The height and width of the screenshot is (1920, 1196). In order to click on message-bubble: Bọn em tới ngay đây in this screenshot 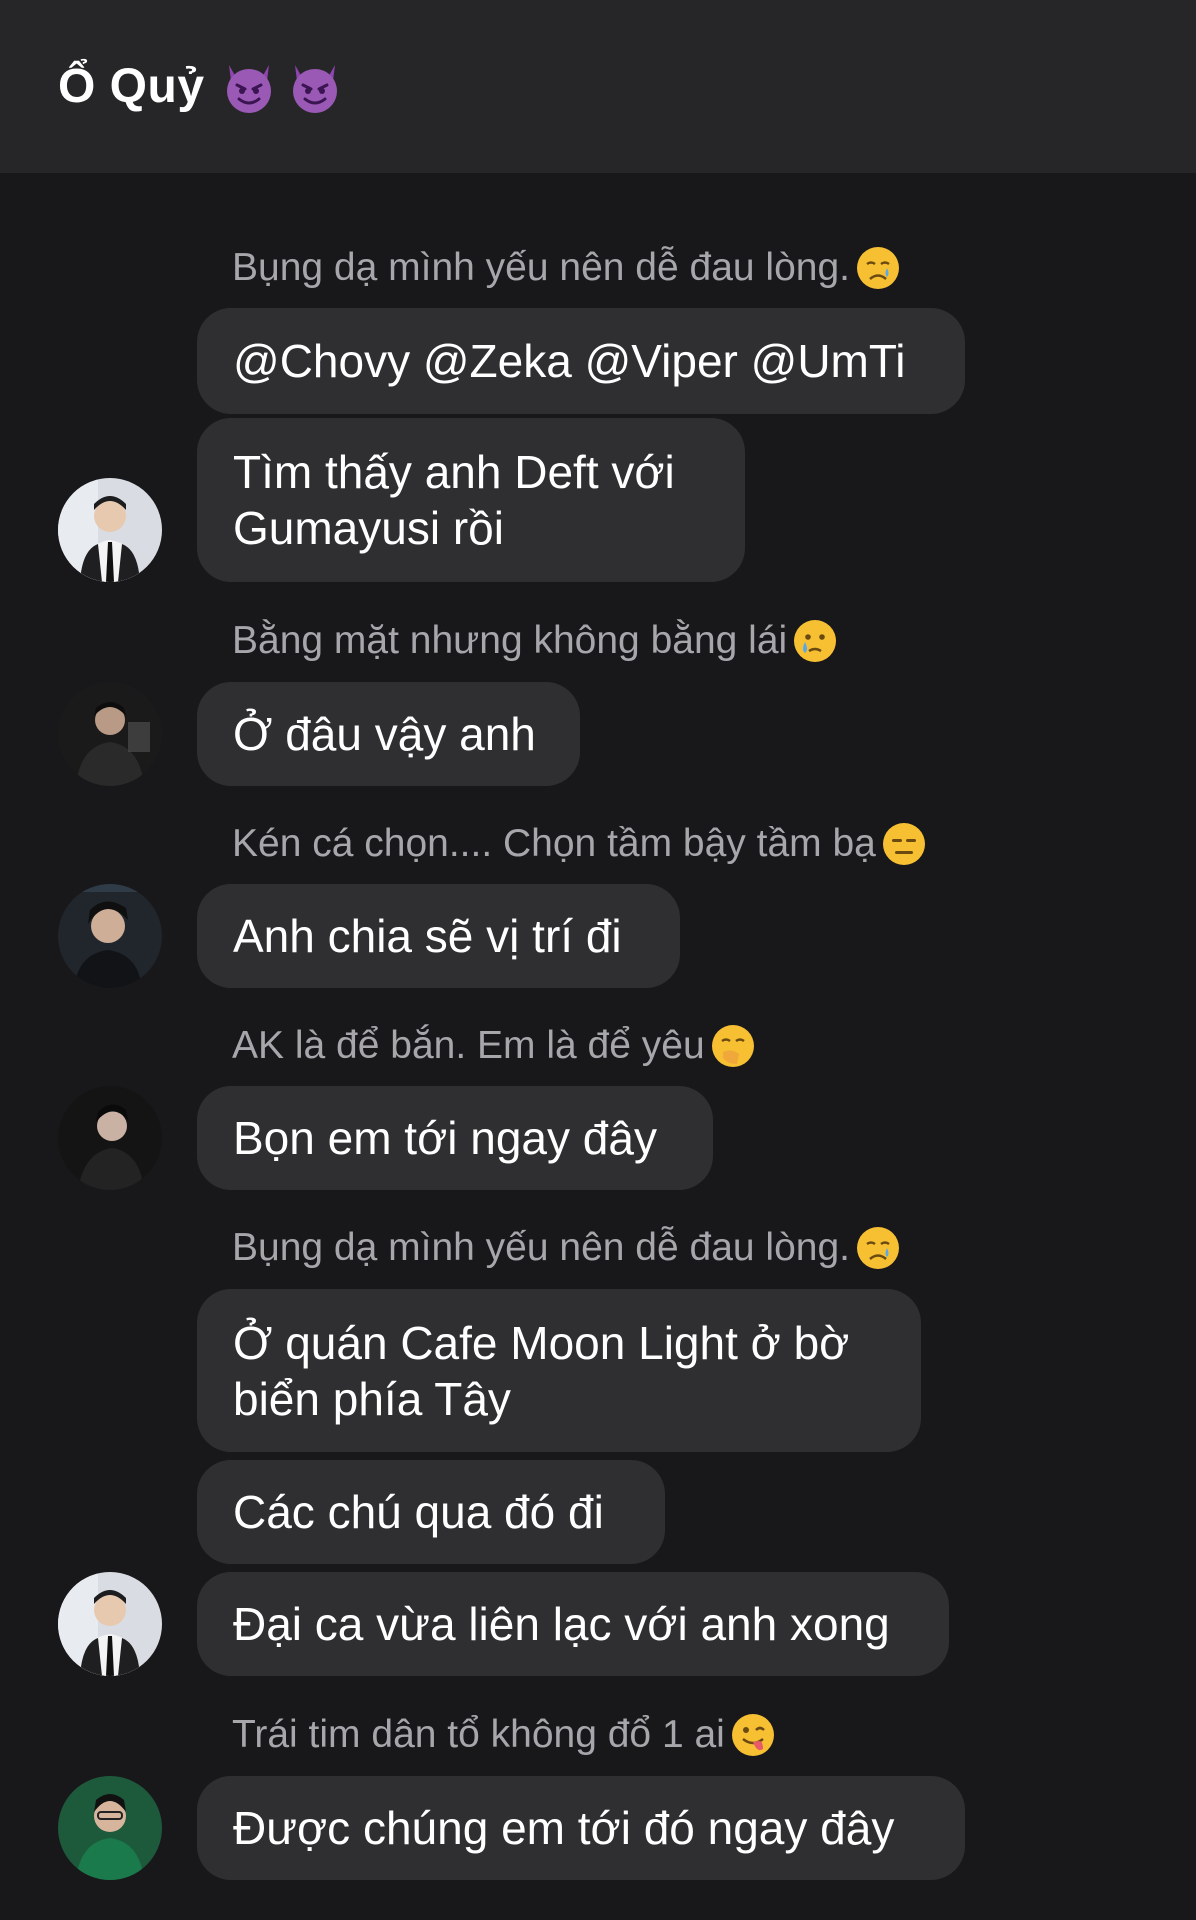, I will do `click(455, 1138)`.